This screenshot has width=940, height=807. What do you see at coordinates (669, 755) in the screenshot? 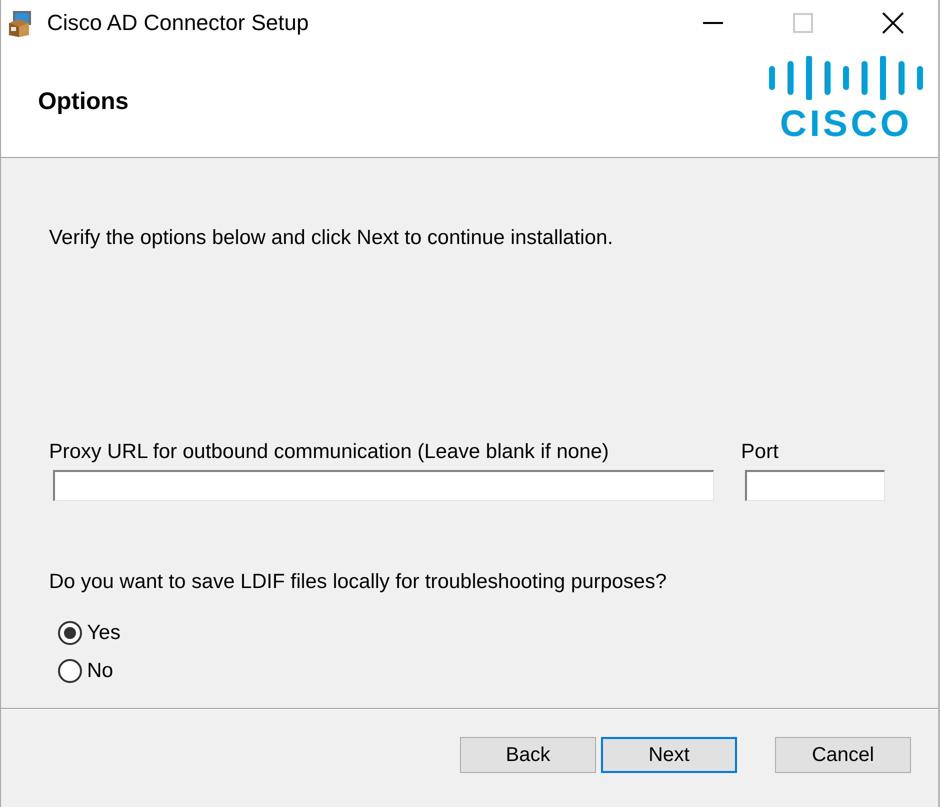
I see `wizard-button: Next` at bounding box center [669, 755].